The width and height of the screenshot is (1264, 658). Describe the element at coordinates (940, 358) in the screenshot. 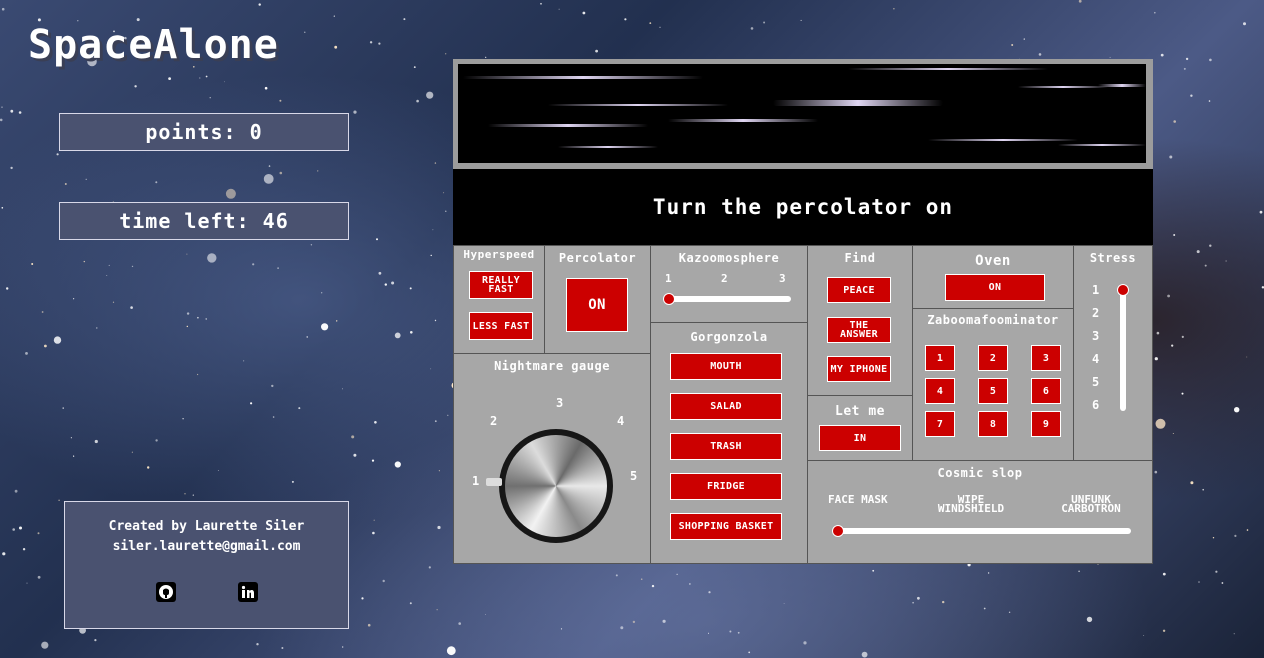

I see `zaboom-button-1: 1` at that location.